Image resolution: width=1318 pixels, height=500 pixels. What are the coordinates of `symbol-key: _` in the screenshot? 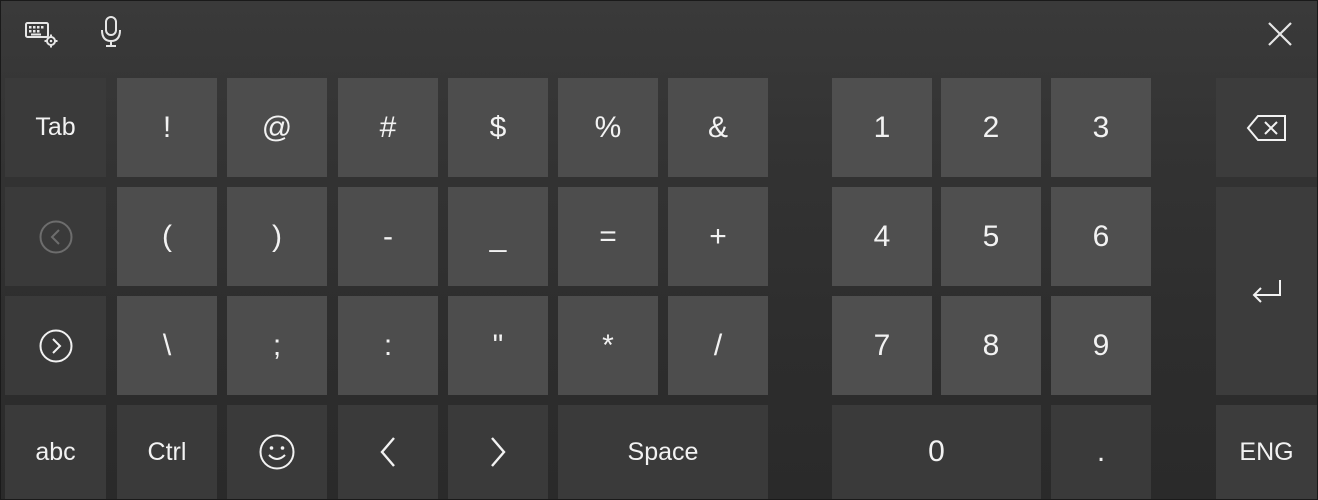 It's located at (498, 236).